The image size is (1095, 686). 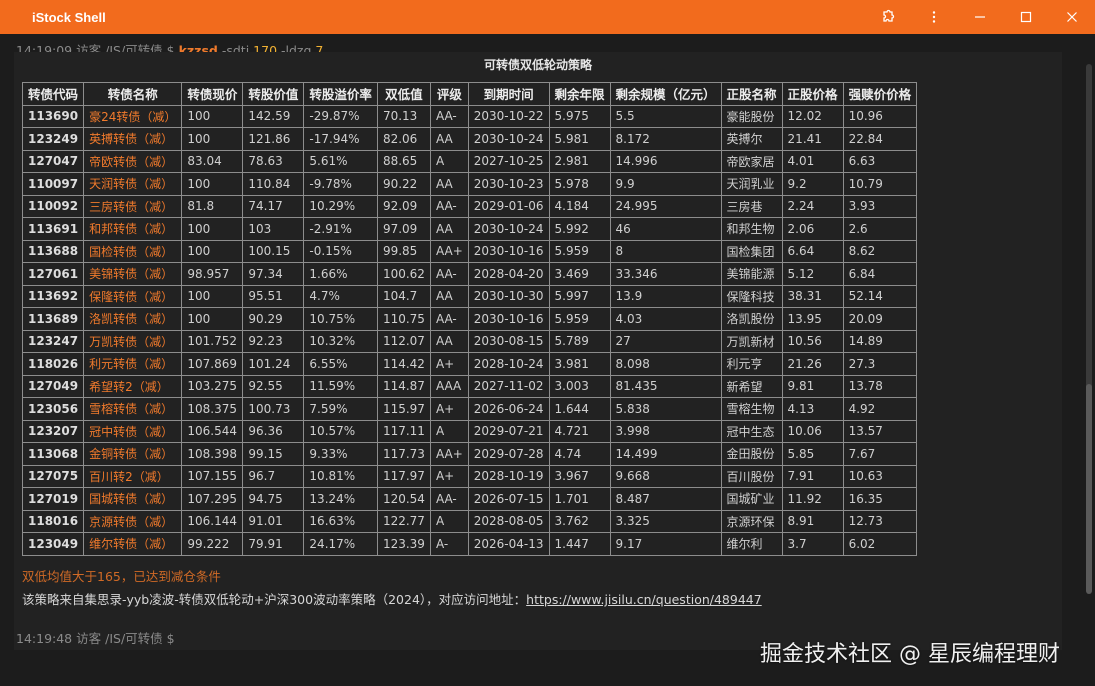 What do you see at coordinates (579, 184) in the screenshot?
I see `table-cell: 5.978` at bounding box center [579, 184].